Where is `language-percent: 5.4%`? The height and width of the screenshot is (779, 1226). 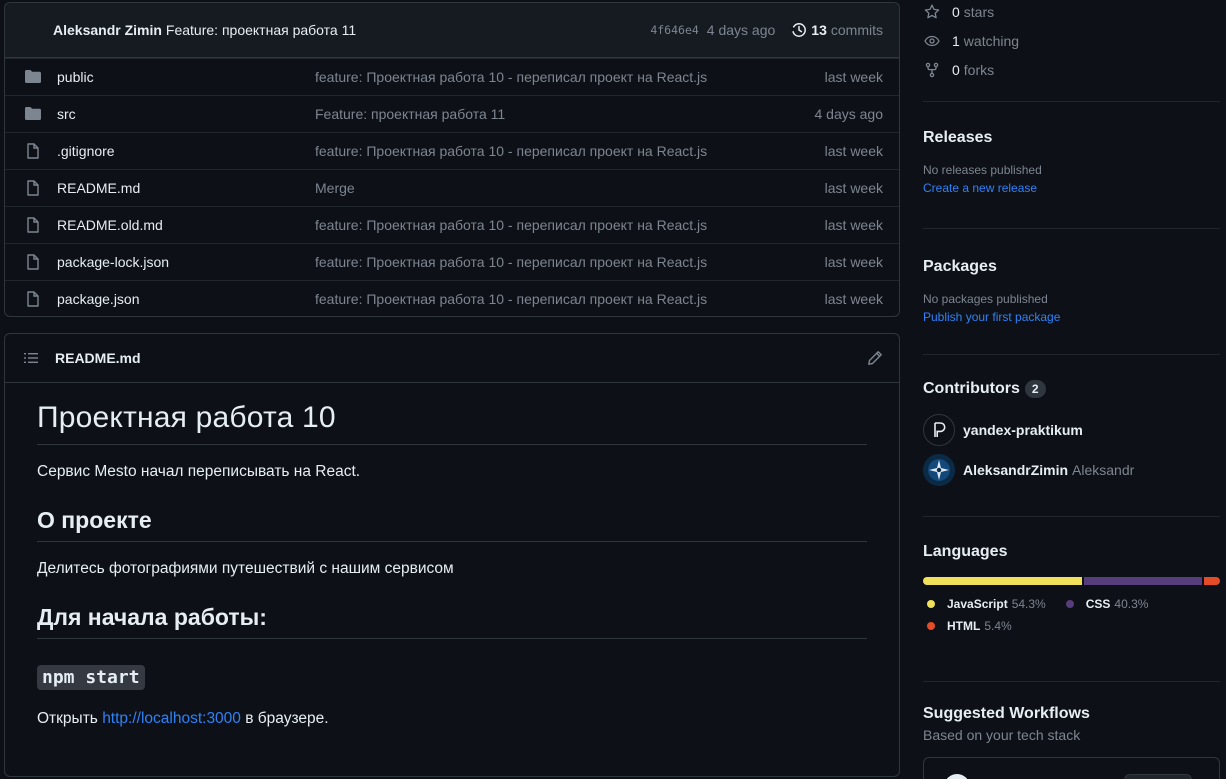
language-percent: 5.4% is located at coordinates (998, 626).